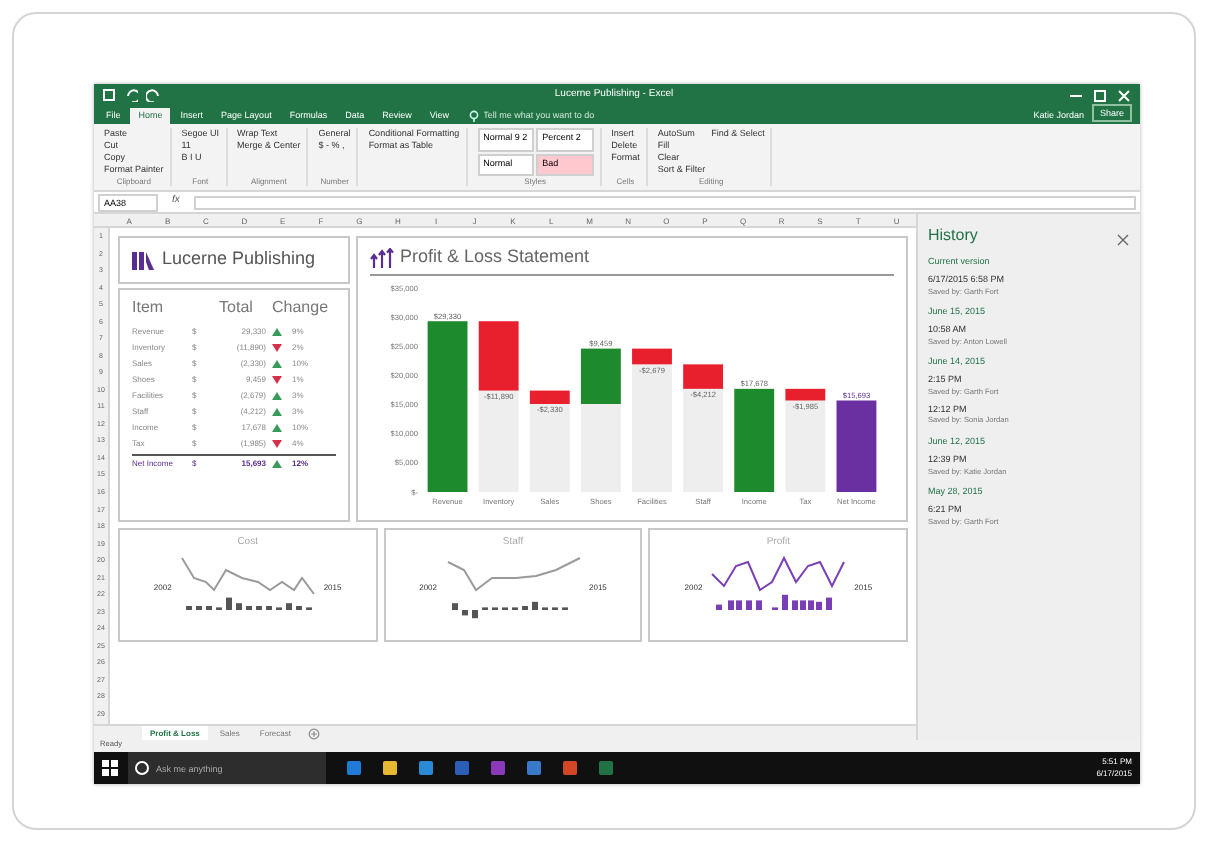 The height and width of the screenshot is (842, 1208). I want to click on arrows-up-icon, so click(382, 257).